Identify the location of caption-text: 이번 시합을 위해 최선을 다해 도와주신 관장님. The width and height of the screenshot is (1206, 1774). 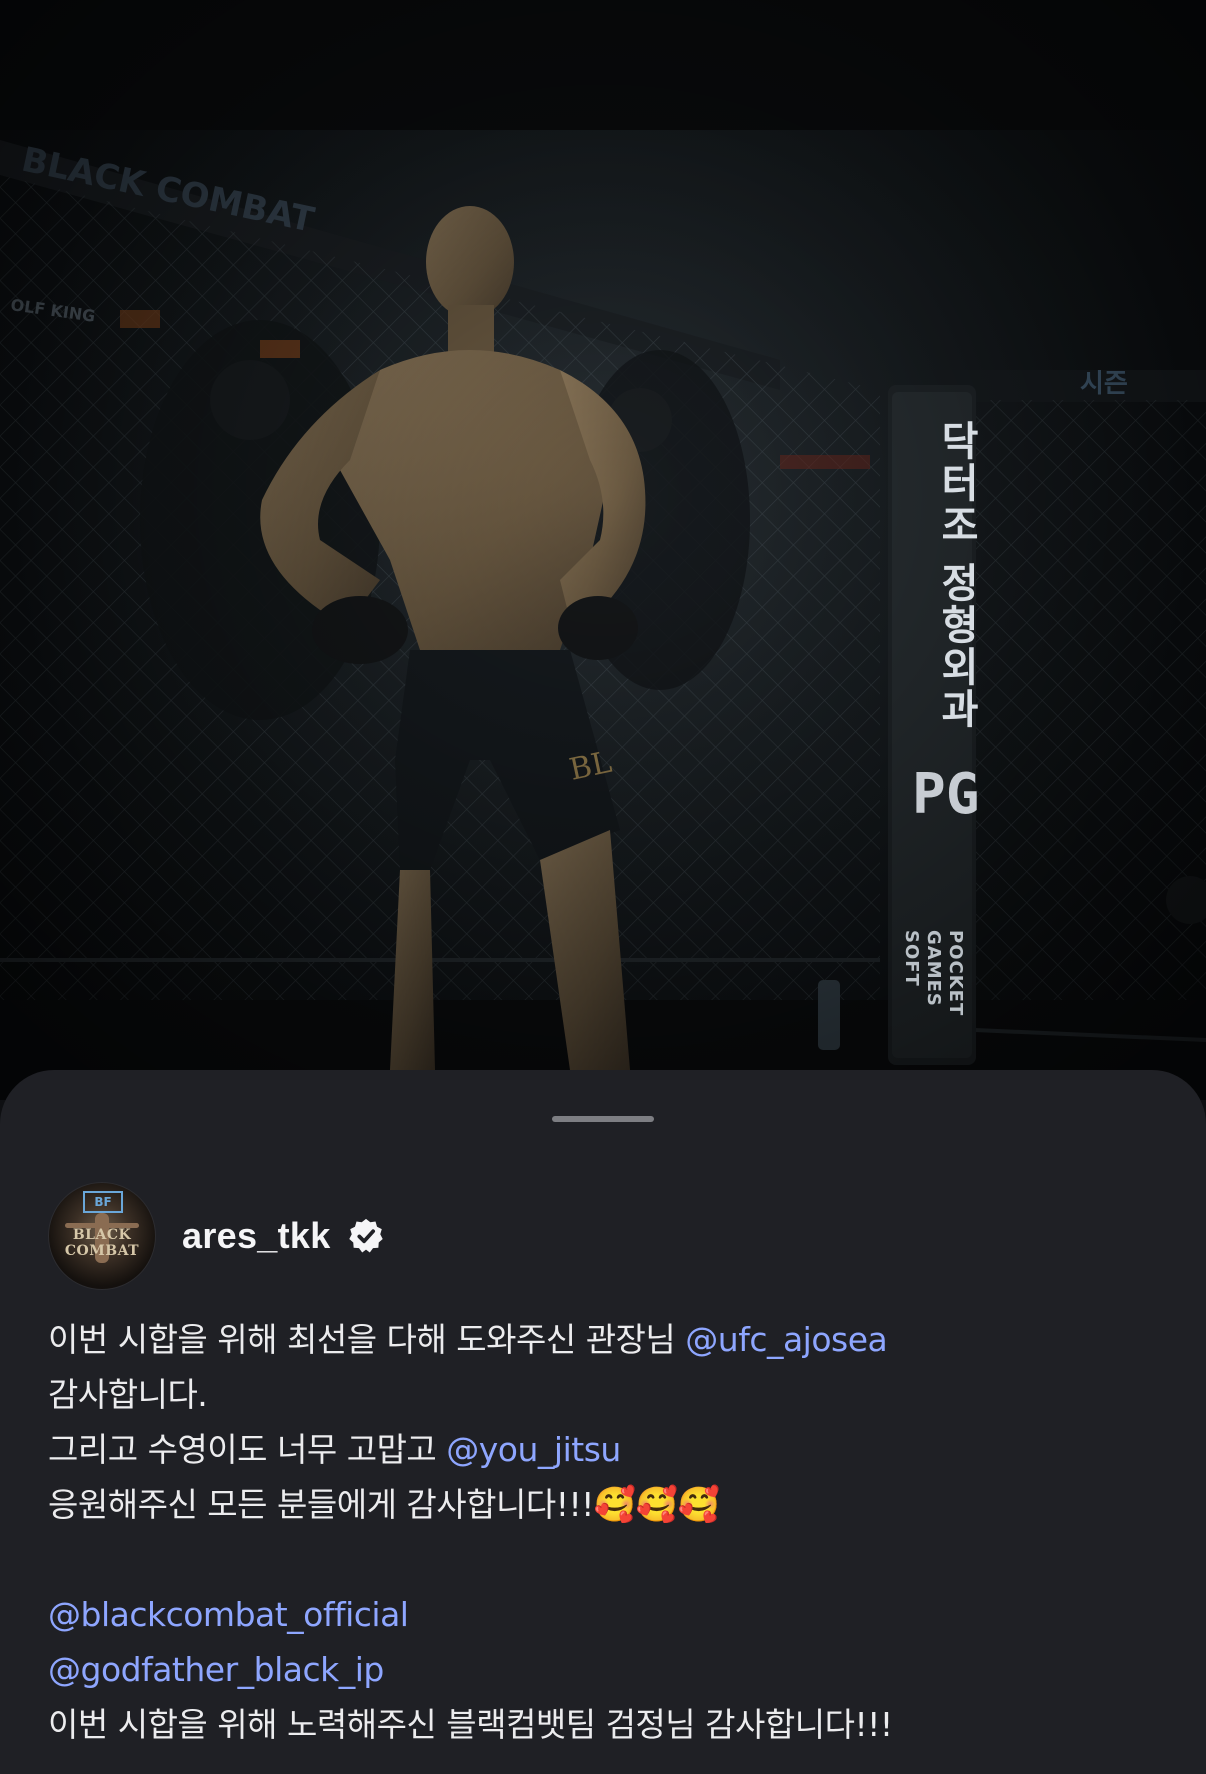
(367, 1339).